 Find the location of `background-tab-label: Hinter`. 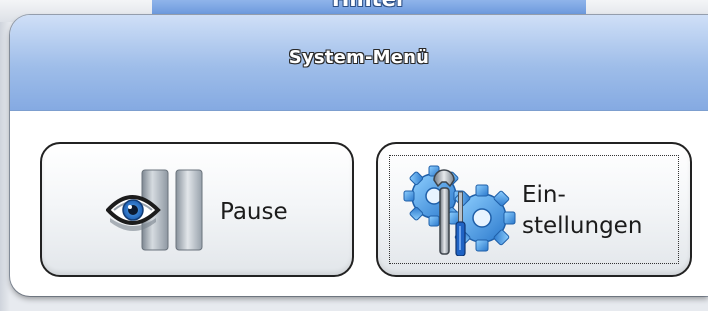

background-tab-label: Hinter is located at coordinates (369, 5).